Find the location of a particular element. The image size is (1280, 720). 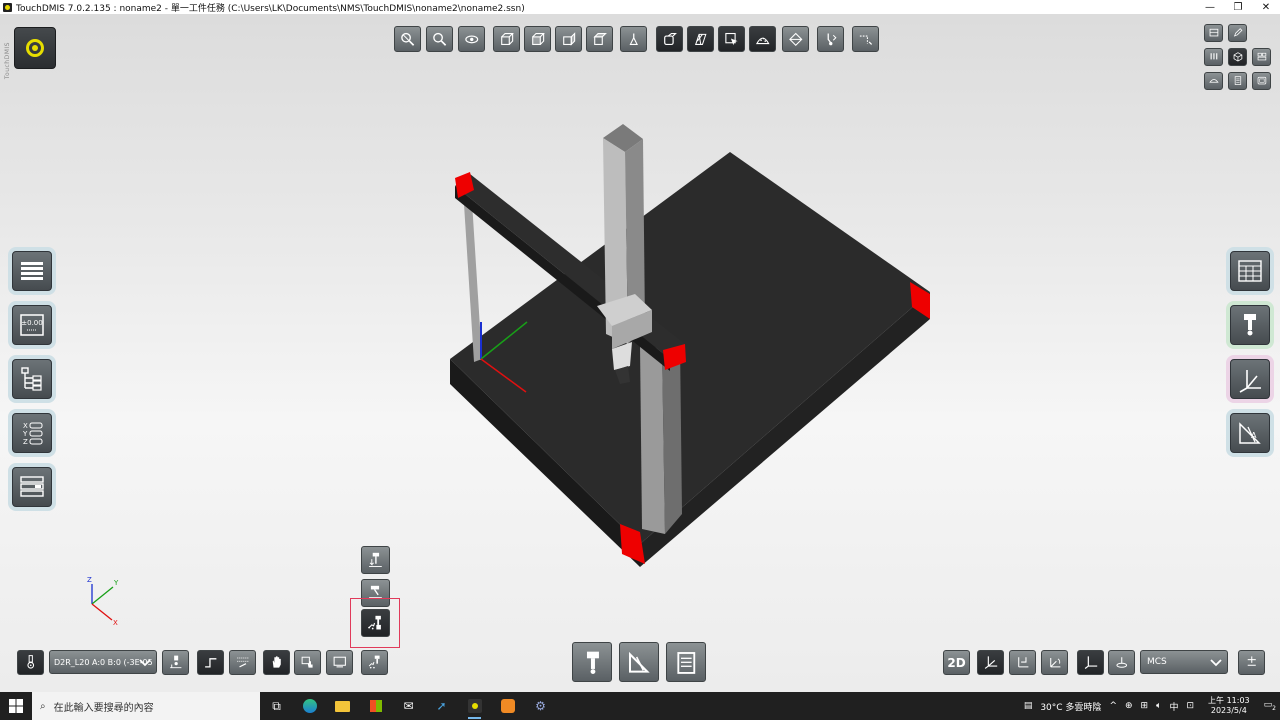

axis-xyz-button is located at coordinates (990, 662).